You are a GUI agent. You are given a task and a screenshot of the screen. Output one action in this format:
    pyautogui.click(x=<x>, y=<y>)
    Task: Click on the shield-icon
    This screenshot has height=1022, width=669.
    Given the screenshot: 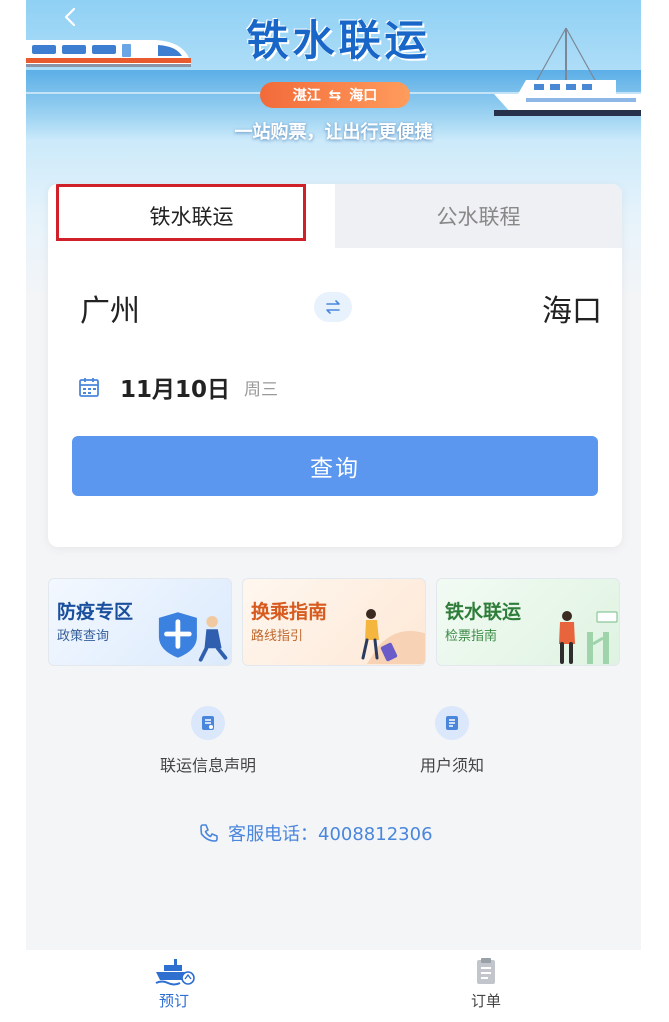 What is the action you would take?
    pyautogui.click(x=193, y=637)
    